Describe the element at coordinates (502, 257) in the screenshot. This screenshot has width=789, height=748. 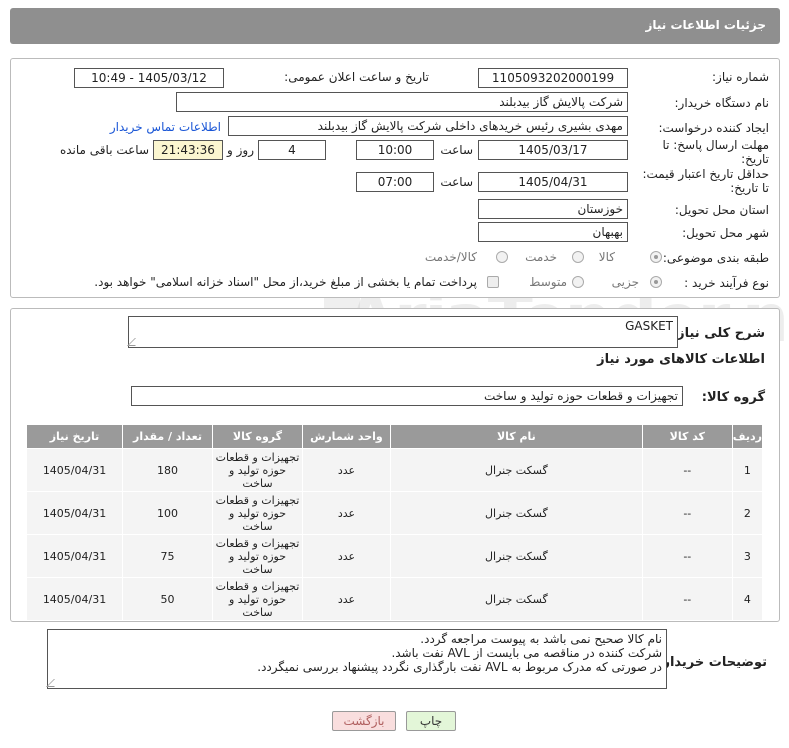
I see `category-goods-service-radio` at that location.